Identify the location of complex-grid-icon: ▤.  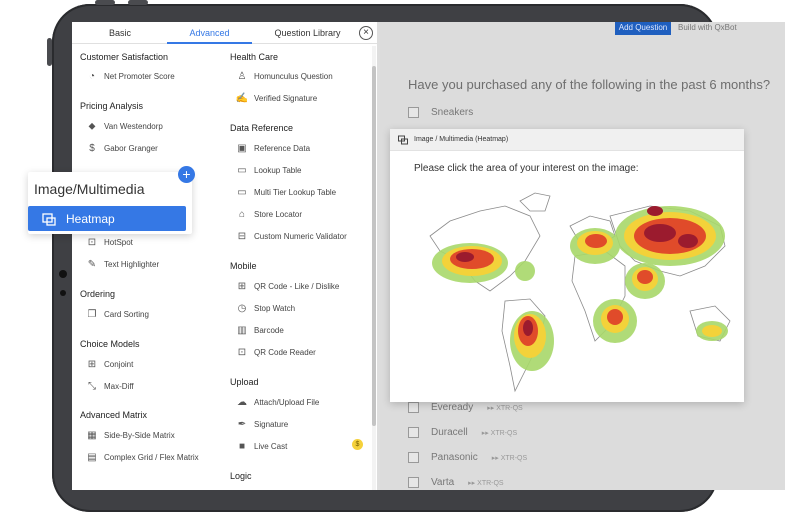
(92, 457).